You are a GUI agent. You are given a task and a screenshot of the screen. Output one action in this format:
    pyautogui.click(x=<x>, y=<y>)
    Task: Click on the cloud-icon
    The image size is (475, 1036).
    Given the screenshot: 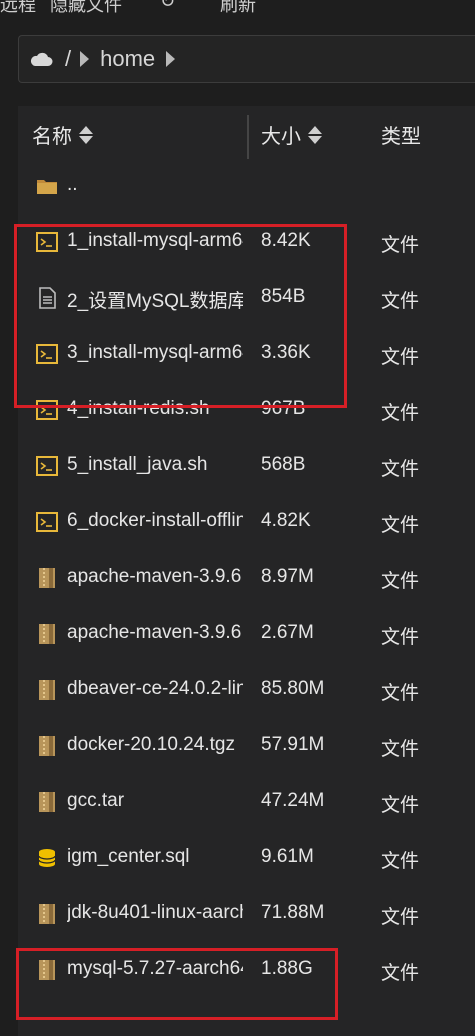 What is the action you would take?
    pyautogui.click(x=41, y=59)
    